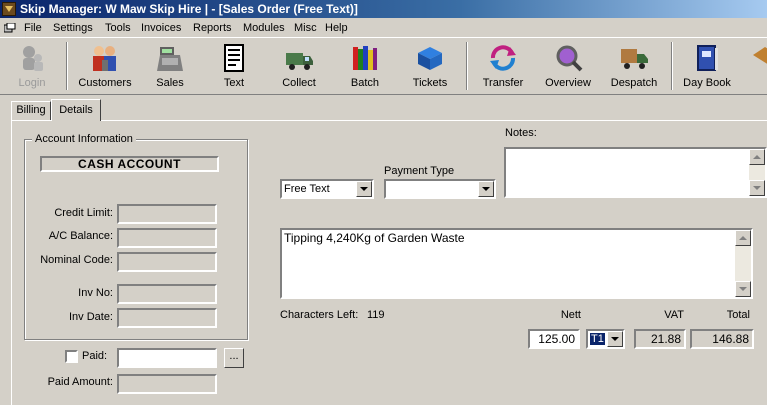  I want to click on paid-amount-field, so click(167, 384).